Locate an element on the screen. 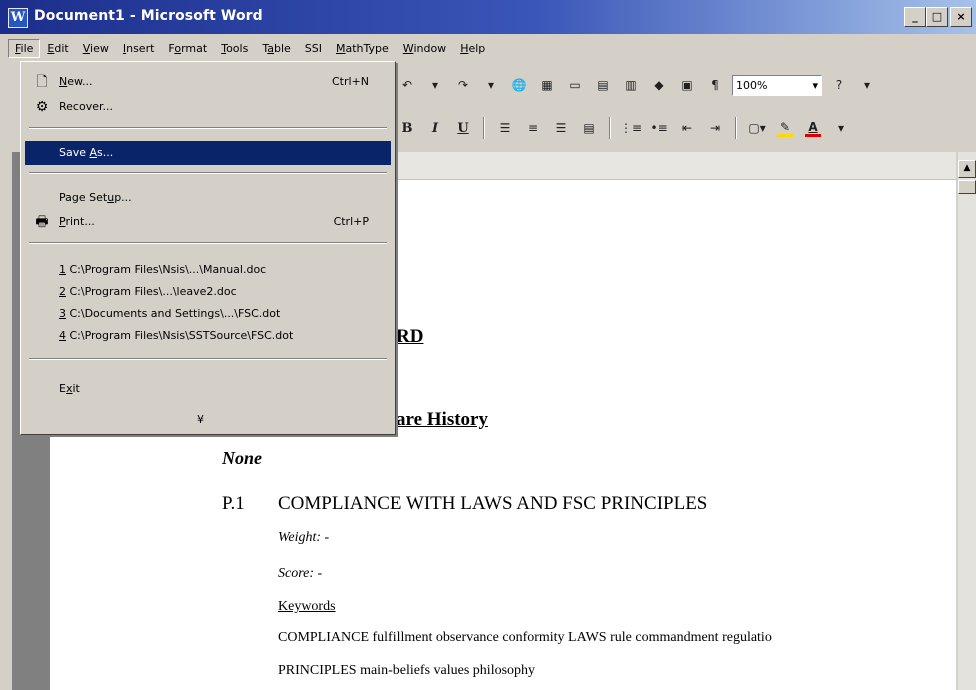 Image resolution: width=976 pixels, height=690 pixels. increase-indent-icon: ⇥ is located at coordinates (715, 128).